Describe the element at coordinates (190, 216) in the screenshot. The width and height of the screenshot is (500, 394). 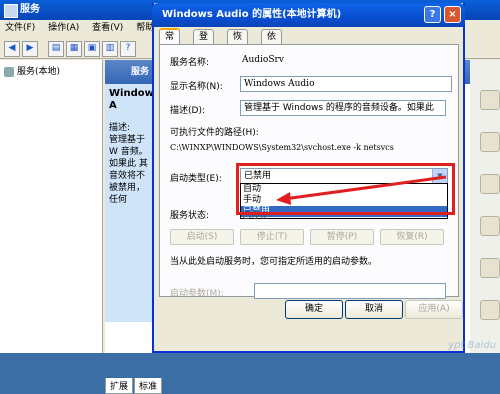
I see `service-status-label: 服务状态:` at that location.